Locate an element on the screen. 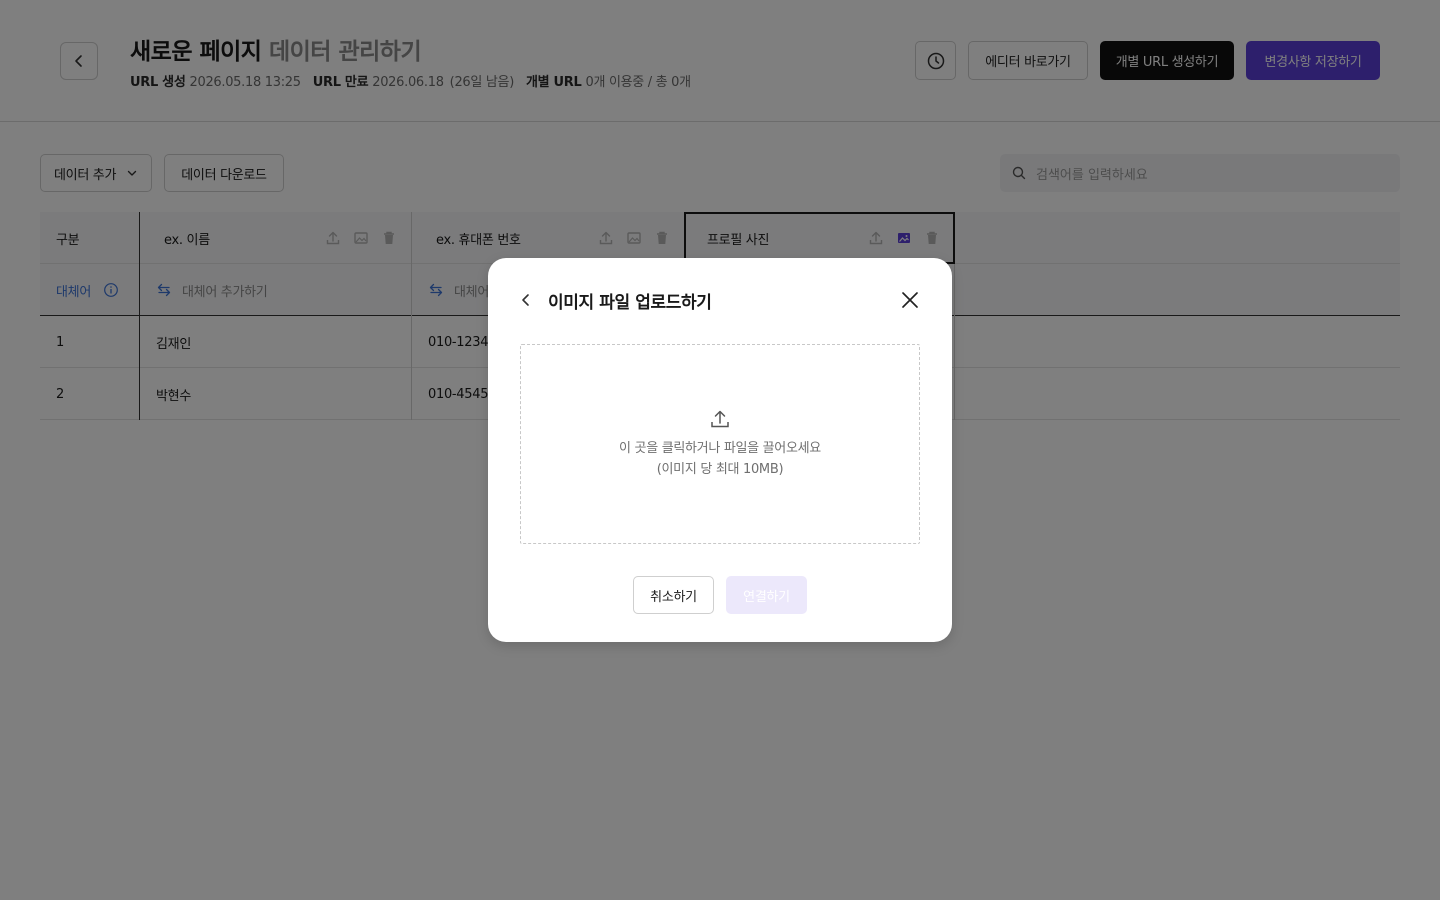 This screenshot has width=1440, height=900. upload-icon is located at coordinates (720, 419).